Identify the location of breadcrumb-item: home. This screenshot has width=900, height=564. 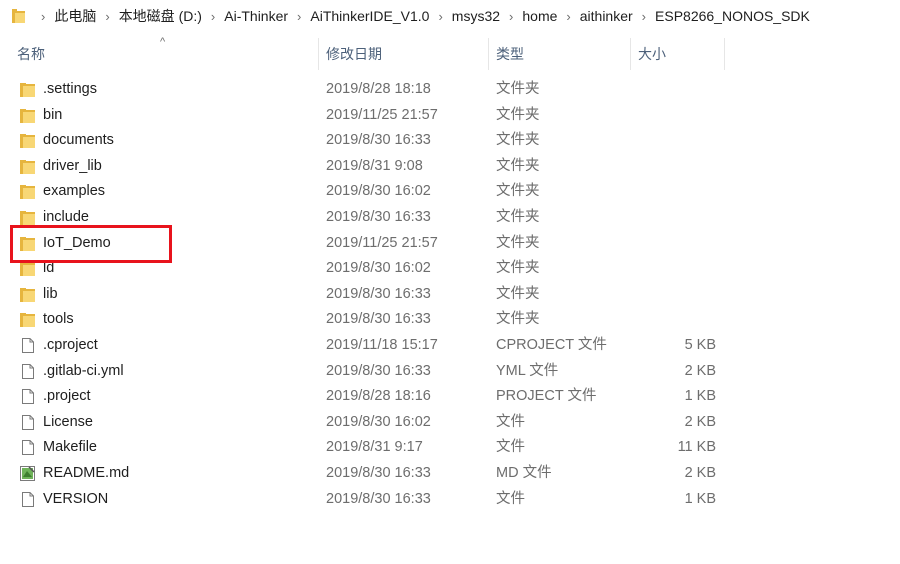
(539, 16).